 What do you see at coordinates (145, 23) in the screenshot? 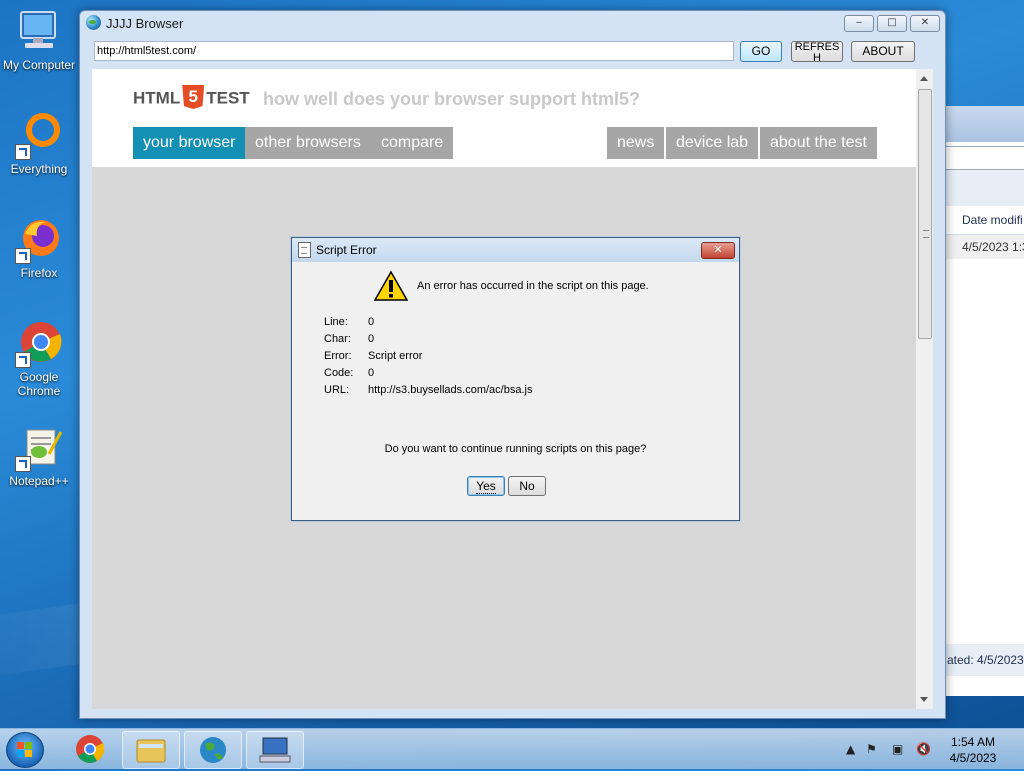
I see `window-title: JJJJ Browser` at bounding box center [145, 23].